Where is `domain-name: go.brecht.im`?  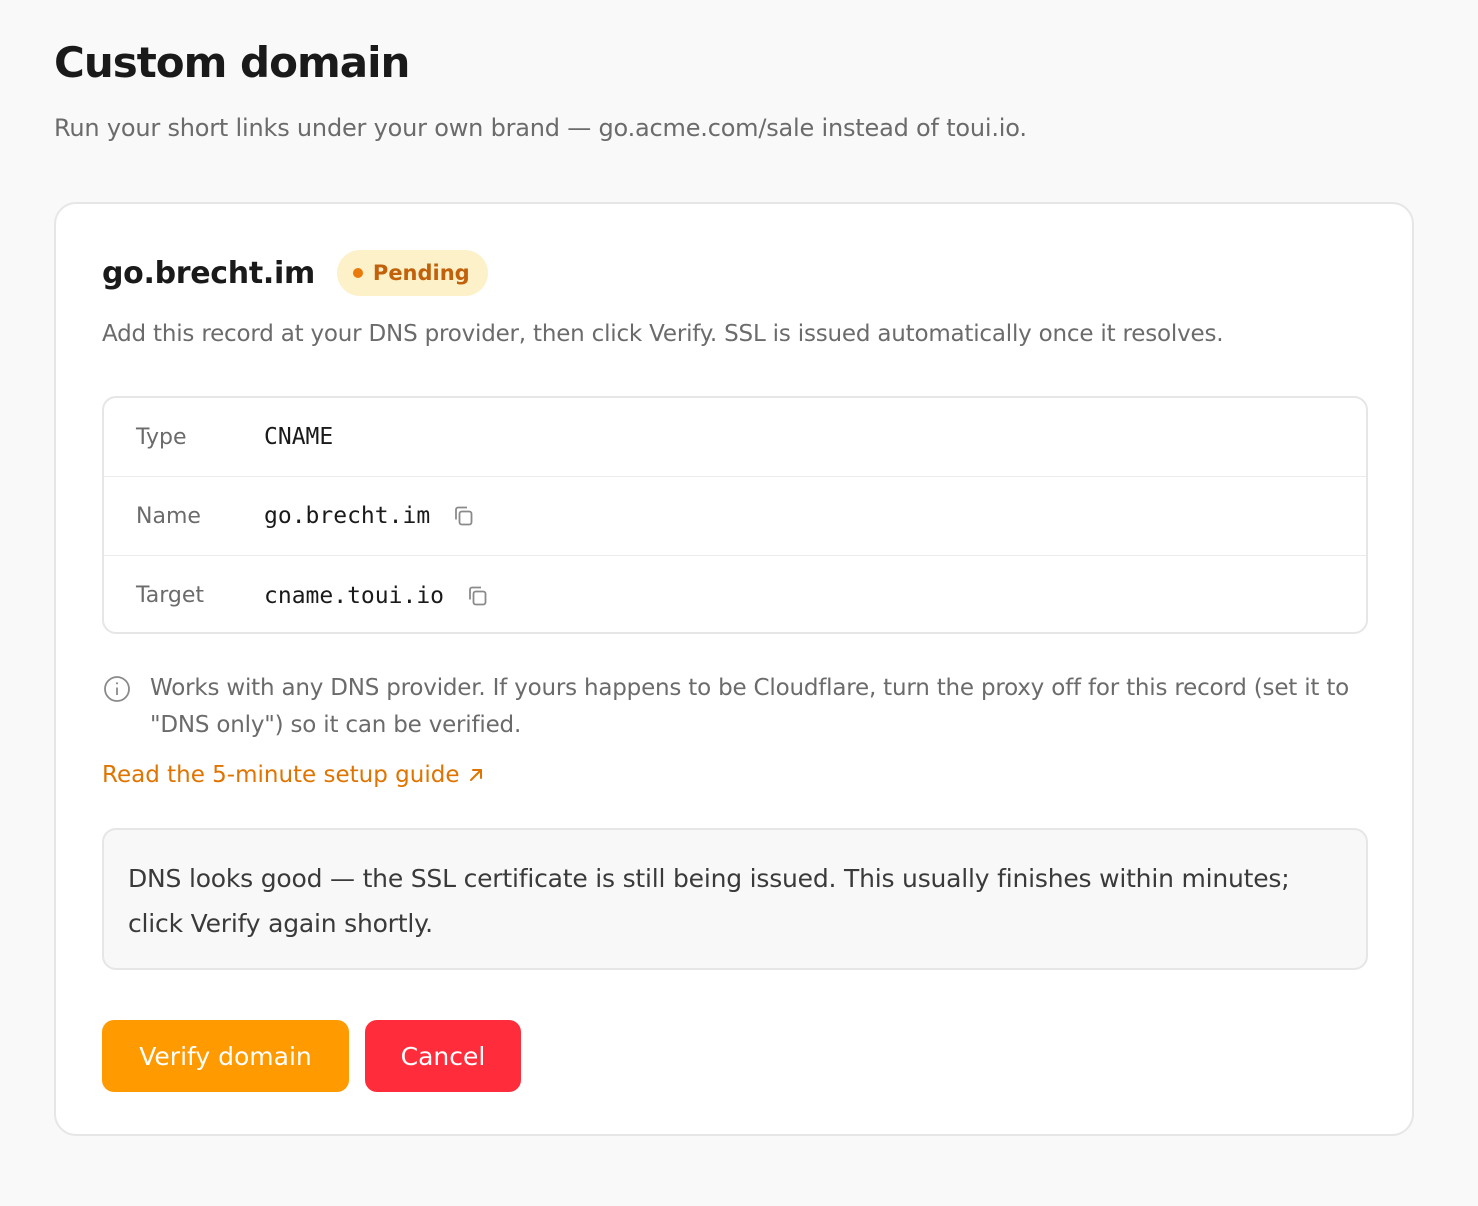
domain-name: go.brecht.im is located at coordinates (208, 273).